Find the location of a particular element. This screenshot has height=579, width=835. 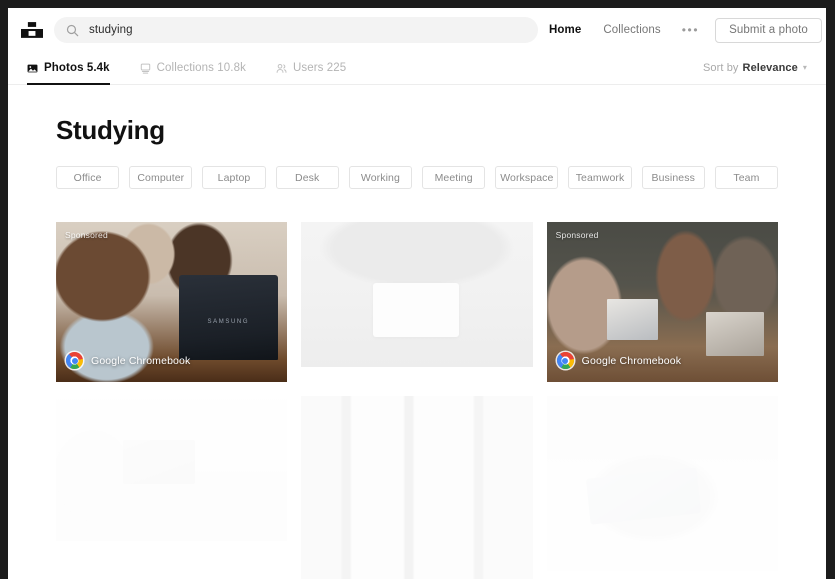

photo-card-sponsored-1: Sponsored Google Chromebook is located at coordinates (172, 302).